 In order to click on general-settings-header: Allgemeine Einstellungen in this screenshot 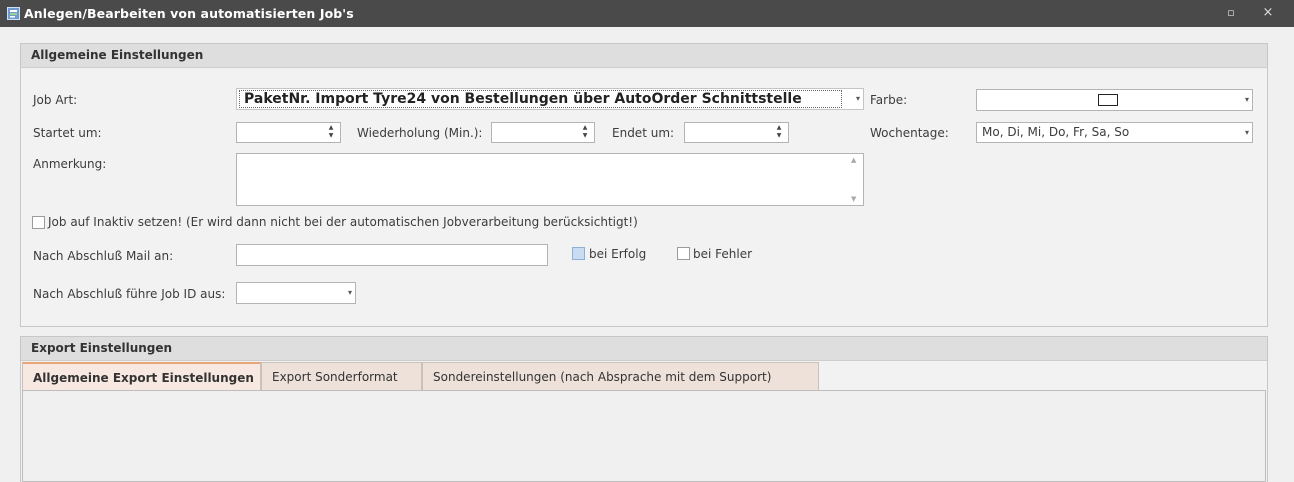, I will do `click(644, 56)`.